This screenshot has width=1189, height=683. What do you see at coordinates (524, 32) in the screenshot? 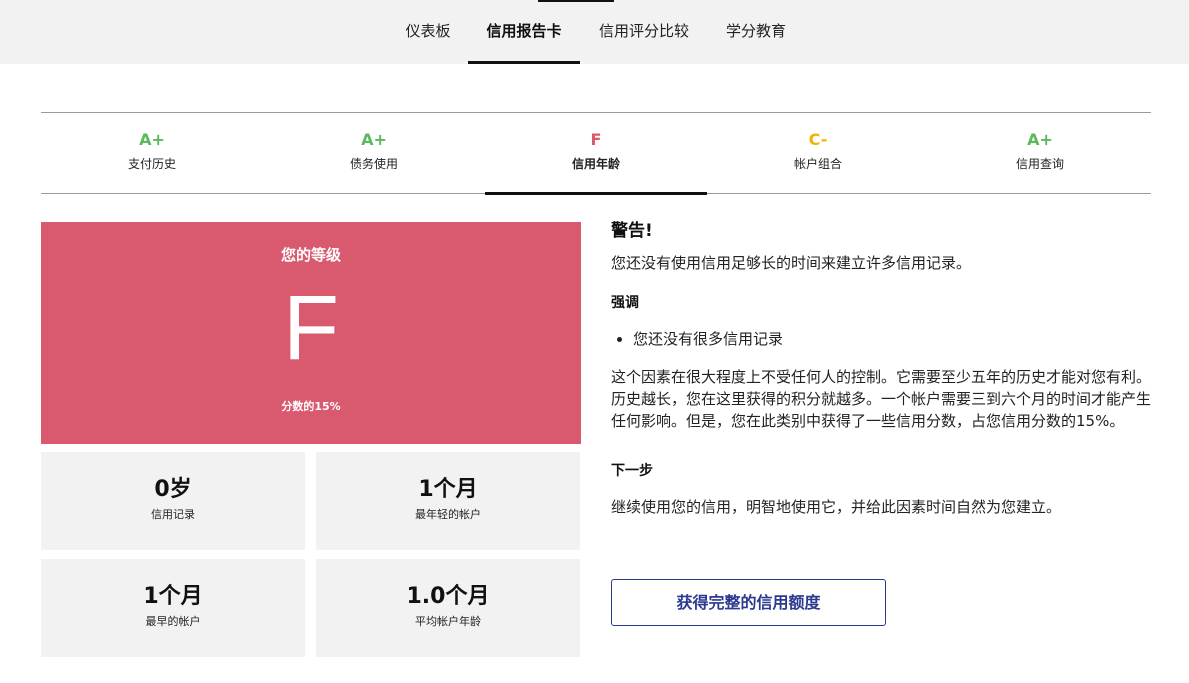
I see `nav-tab-credit-report-card: 信用报告卡` at bounding box center [524, 32].